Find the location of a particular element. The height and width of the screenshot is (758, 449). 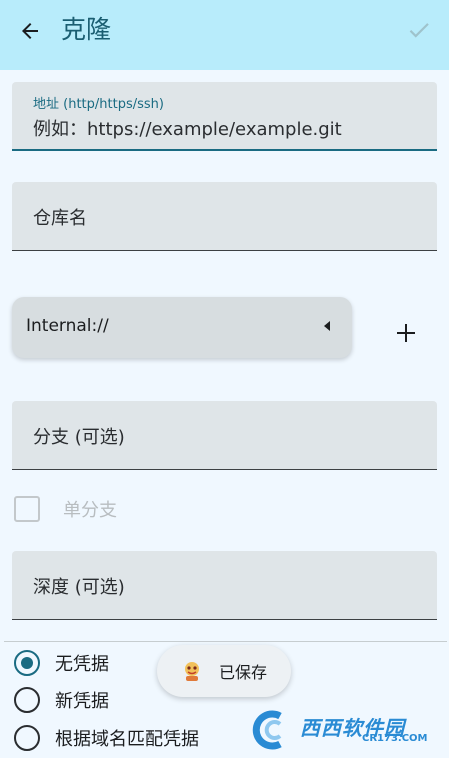

divider is located at coordinates (225, 641).